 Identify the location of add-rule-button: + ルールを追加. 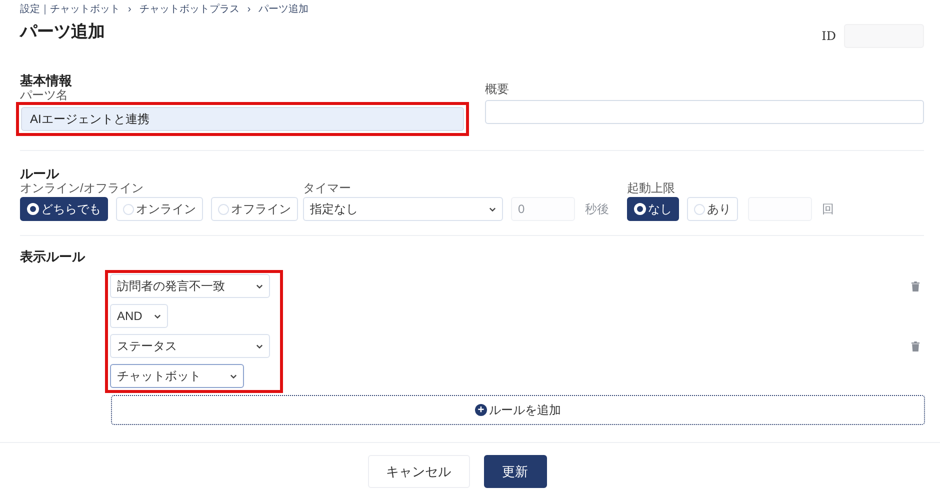
(518, 410).